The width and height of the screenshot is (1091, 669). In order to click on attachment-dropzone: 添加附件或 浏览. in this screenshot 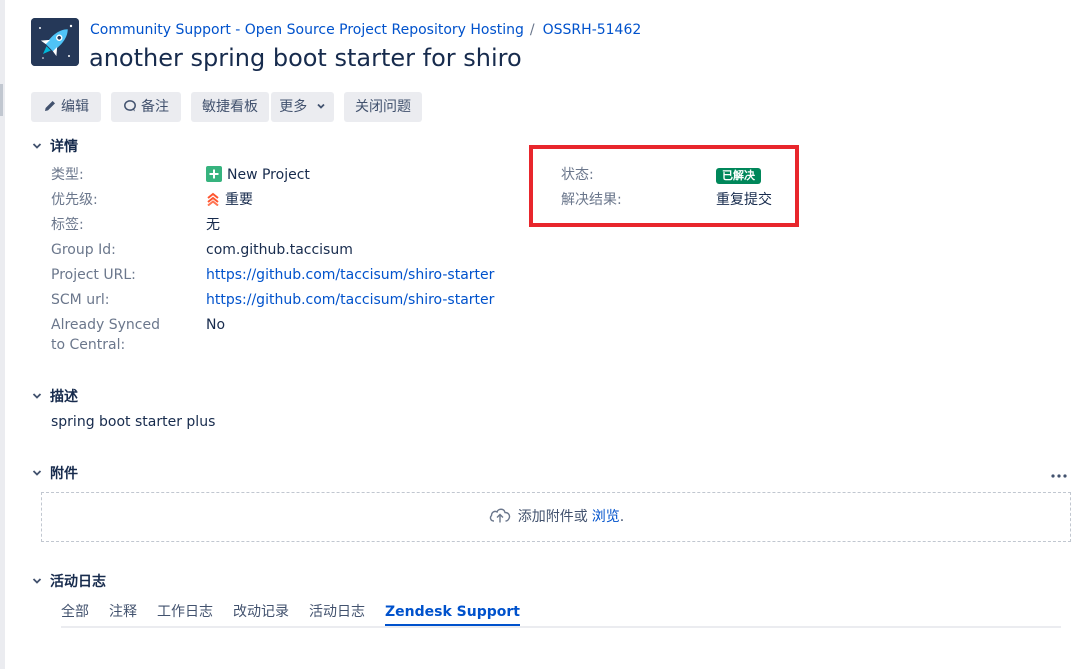, I will do `click(556, 517)`.